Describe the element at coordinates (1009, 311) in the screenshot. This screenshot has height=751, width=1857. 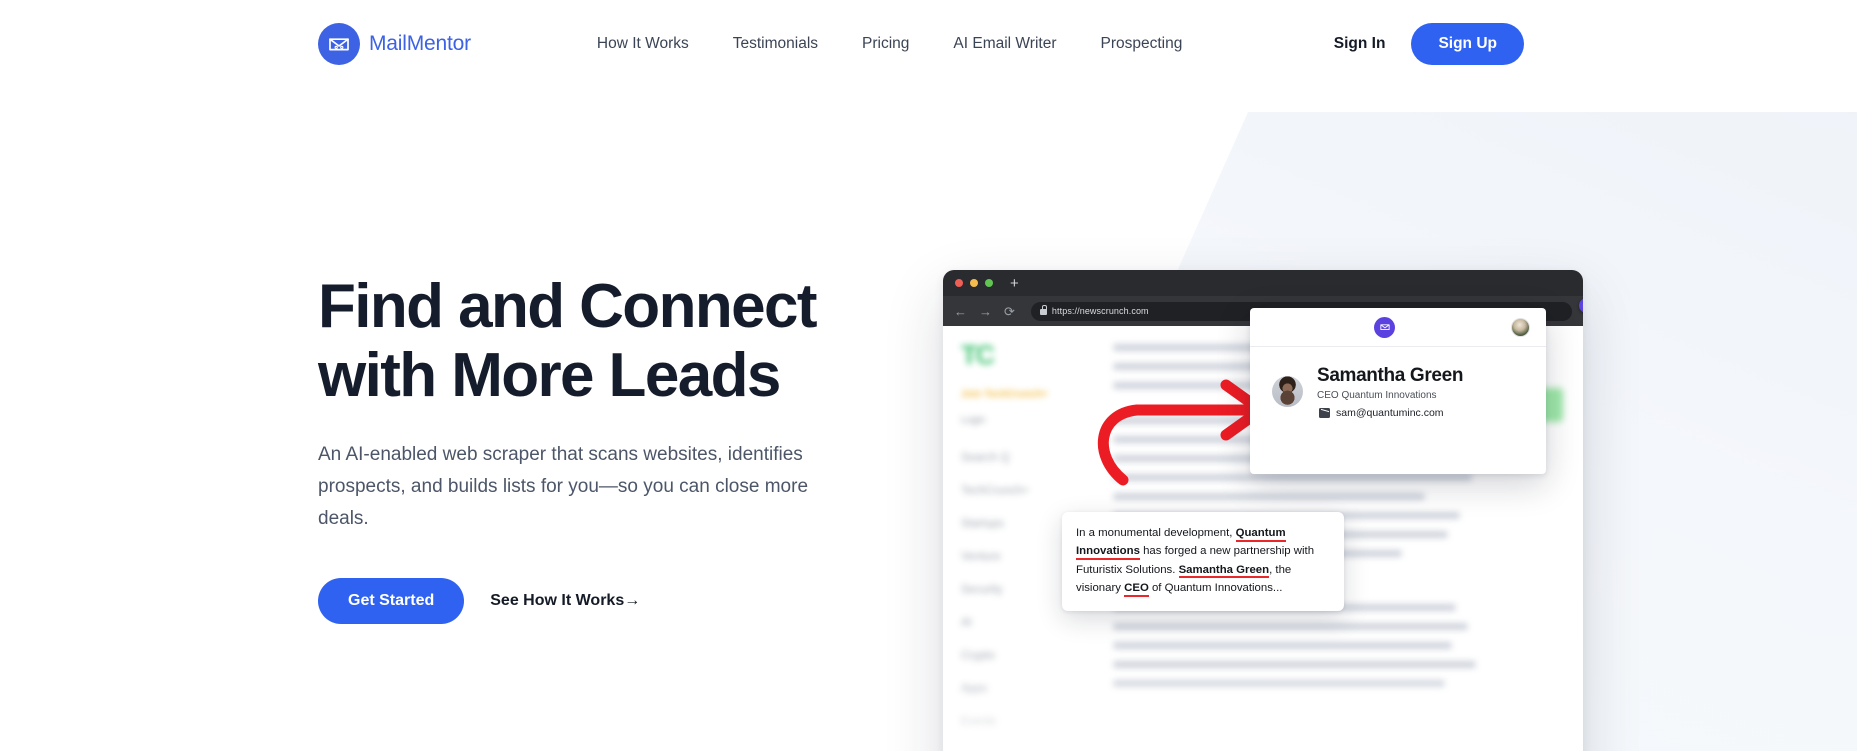
I see `reload-icon: ⟳` at that location.